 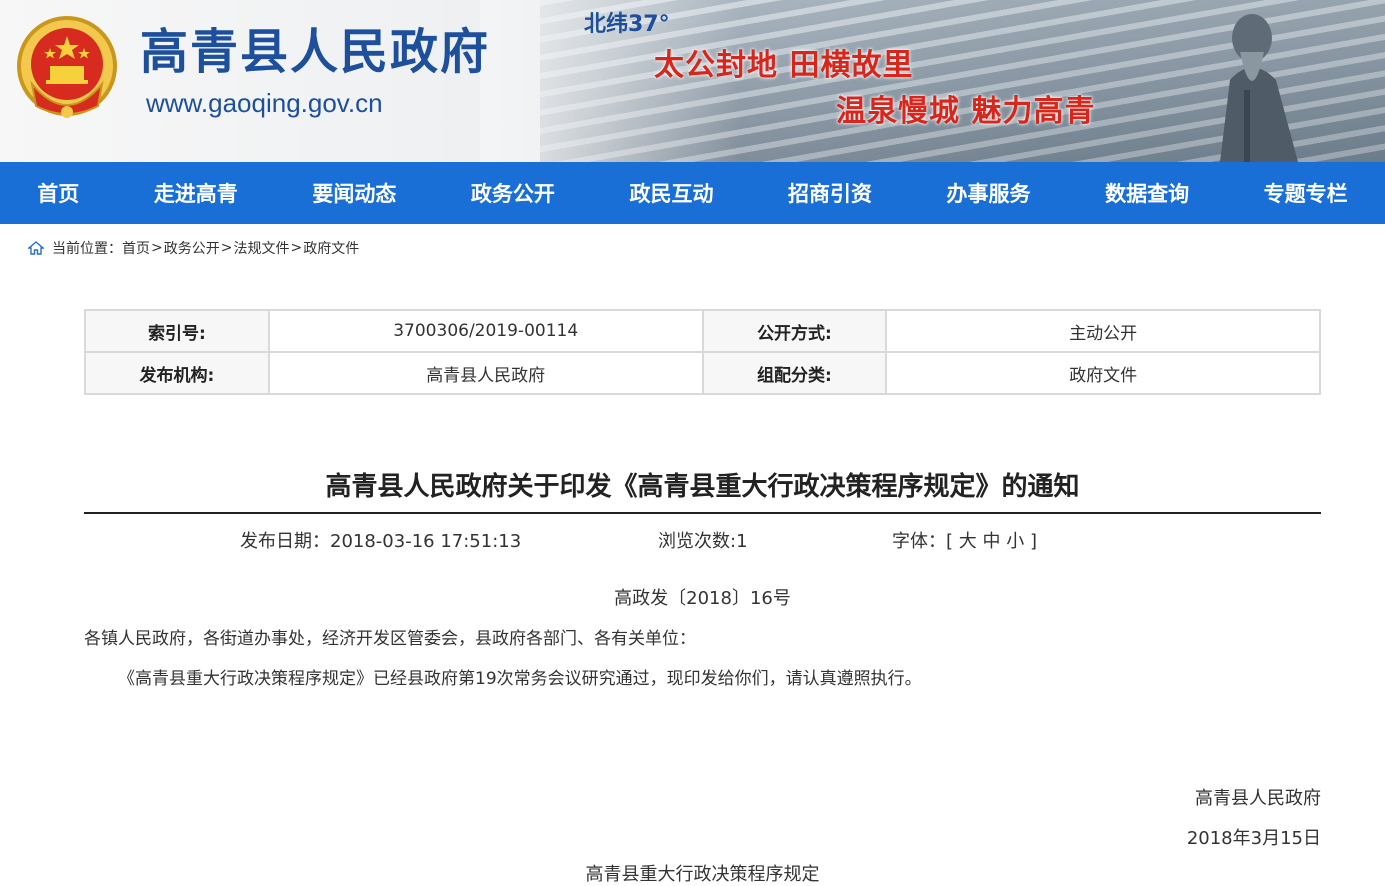 I want to click on home-icon, so click(x=36, y=248).